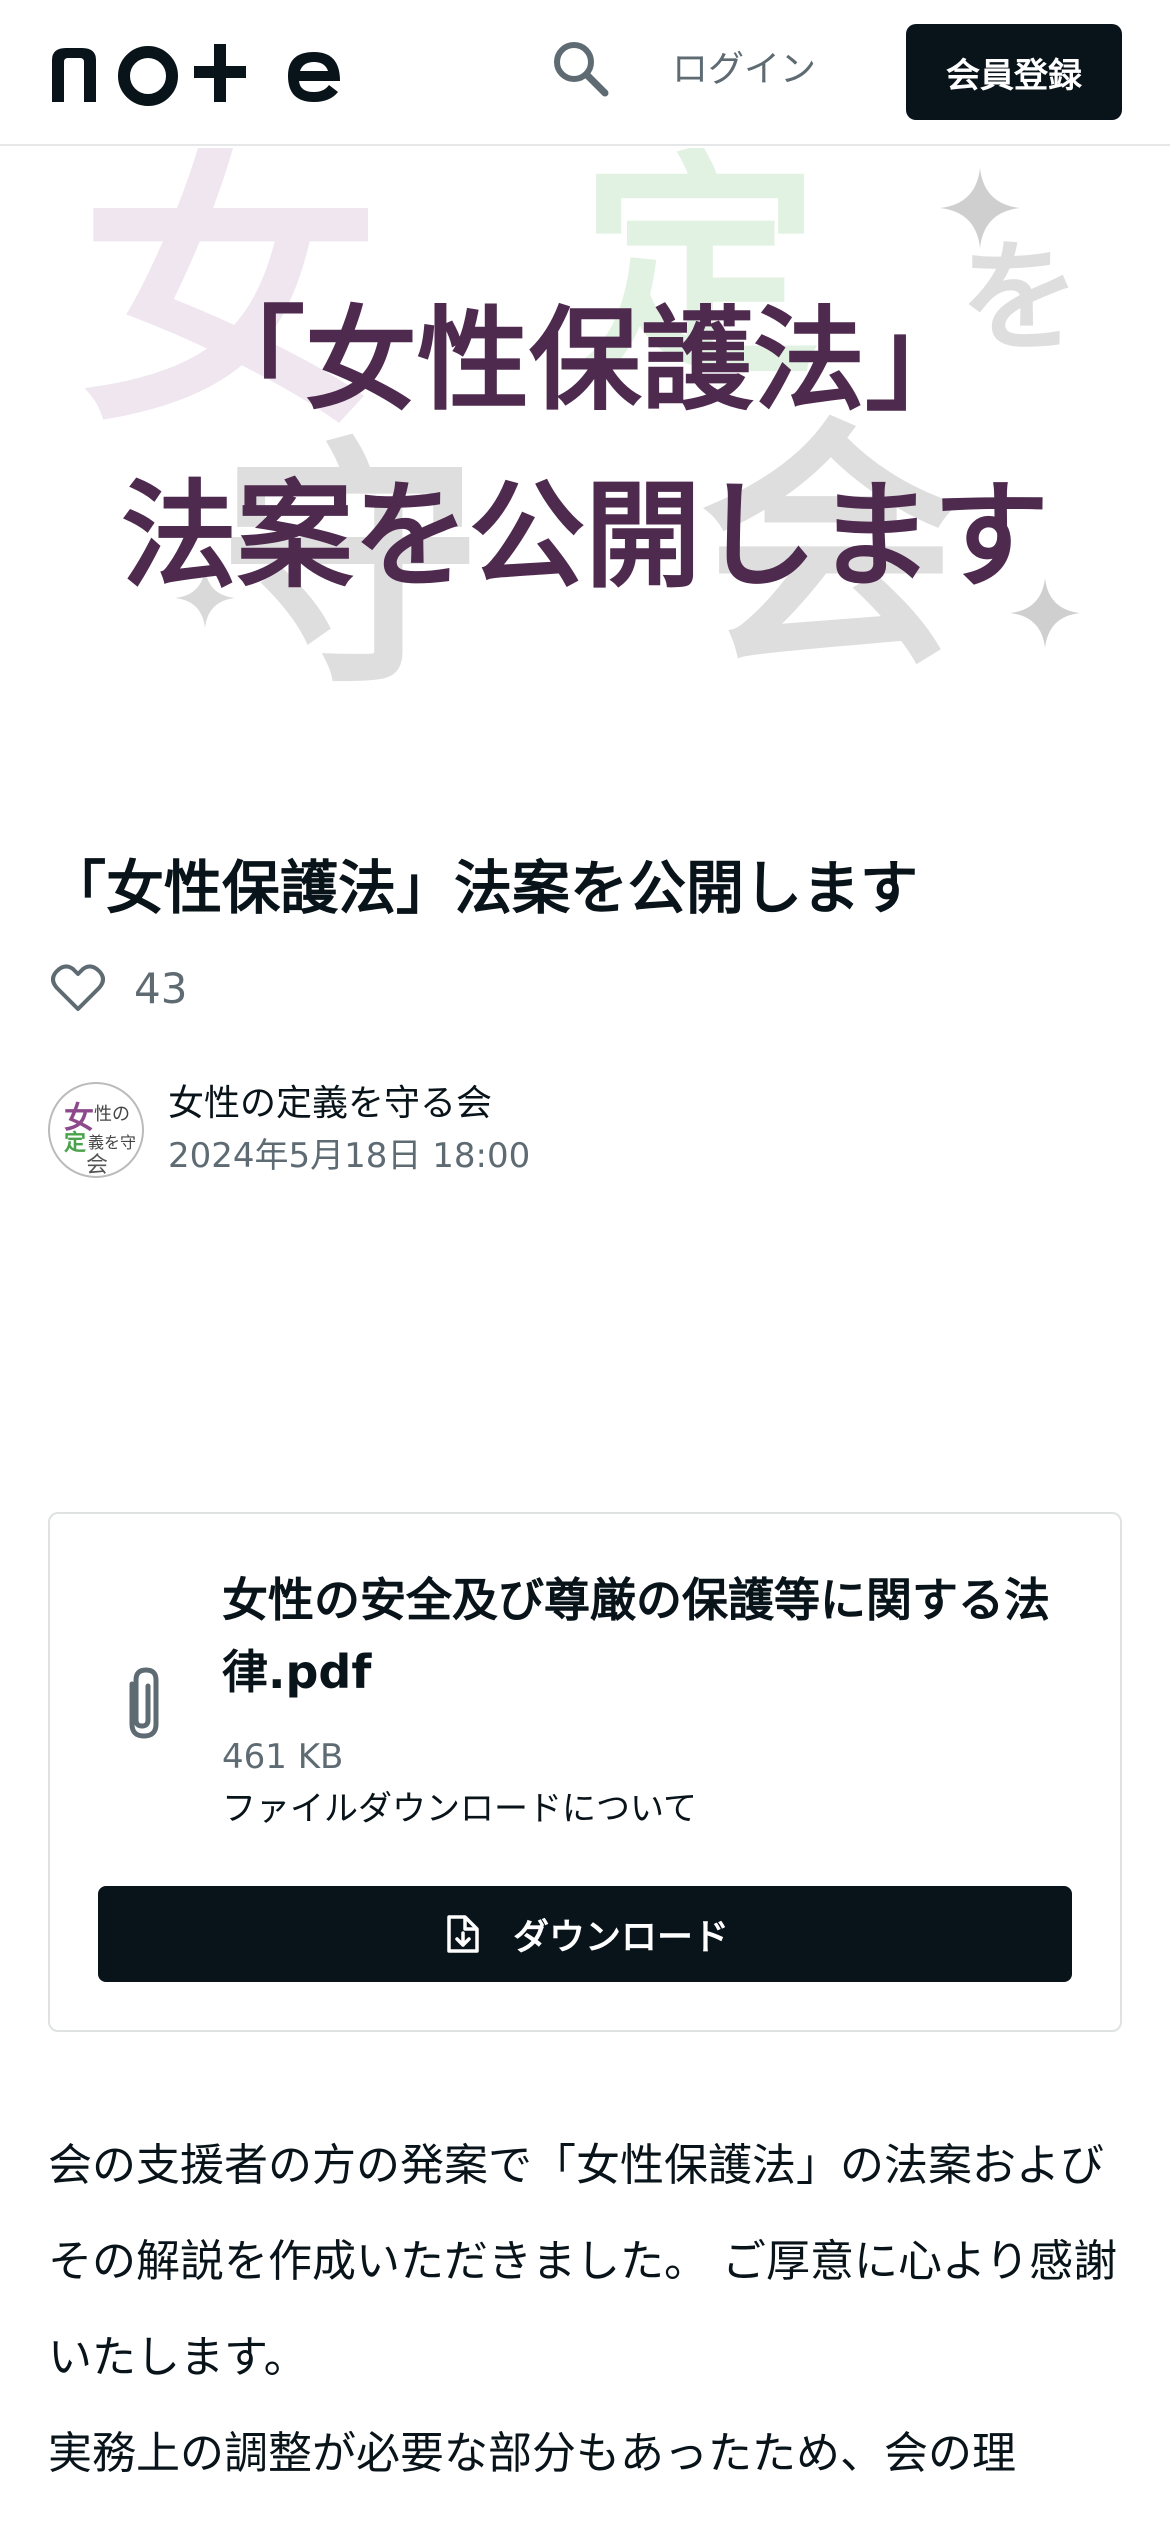 The width and height of the screenshot is (1170, 2532). Describe the element at coordinates (78, 988) in the screenshot. I see `heart-icon` at that location.